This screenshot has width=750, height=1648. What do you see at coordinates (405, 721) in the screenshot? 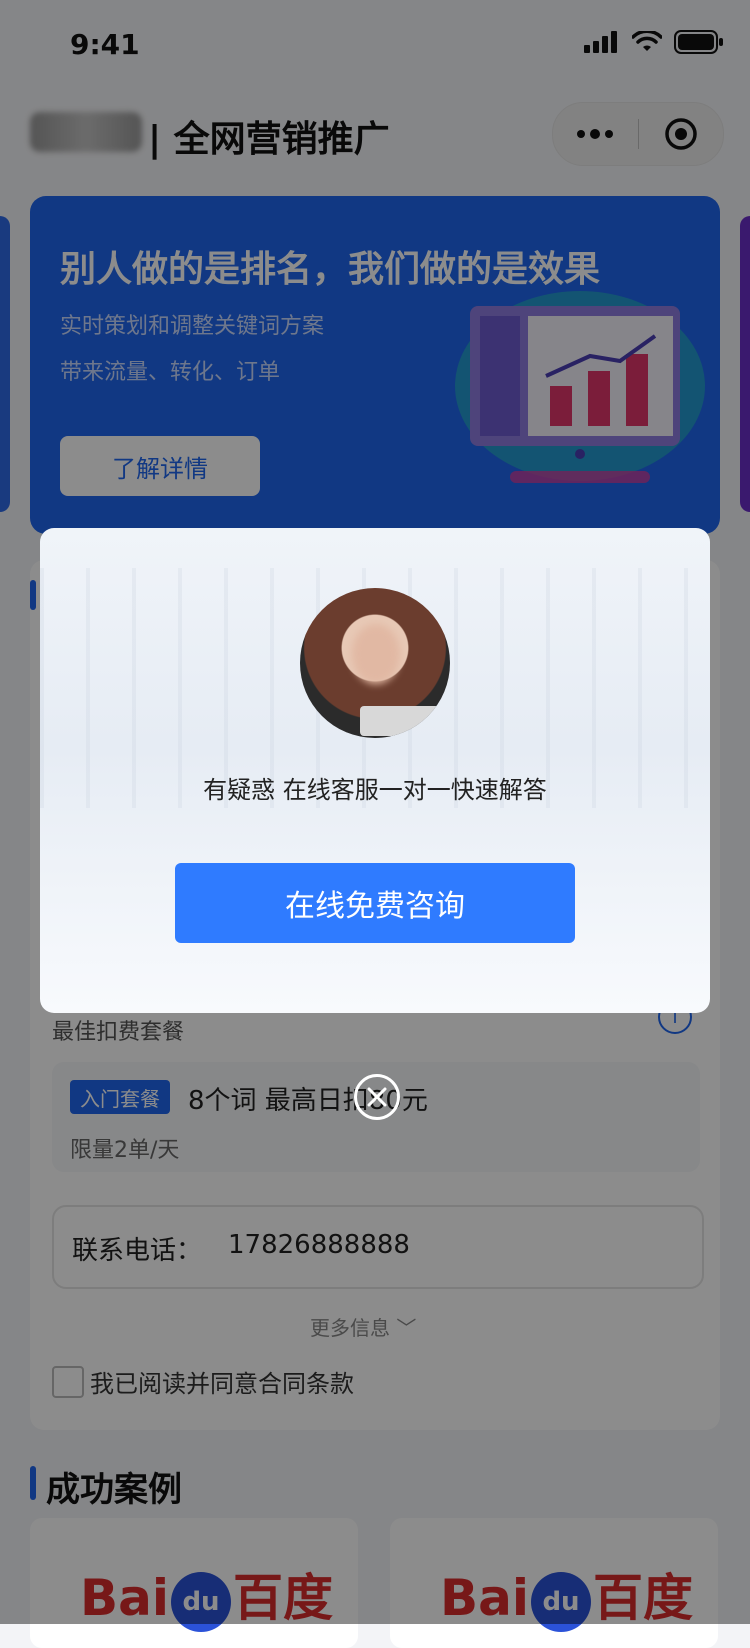
I see `avatar-laptop` at bounding box center [405, 721].